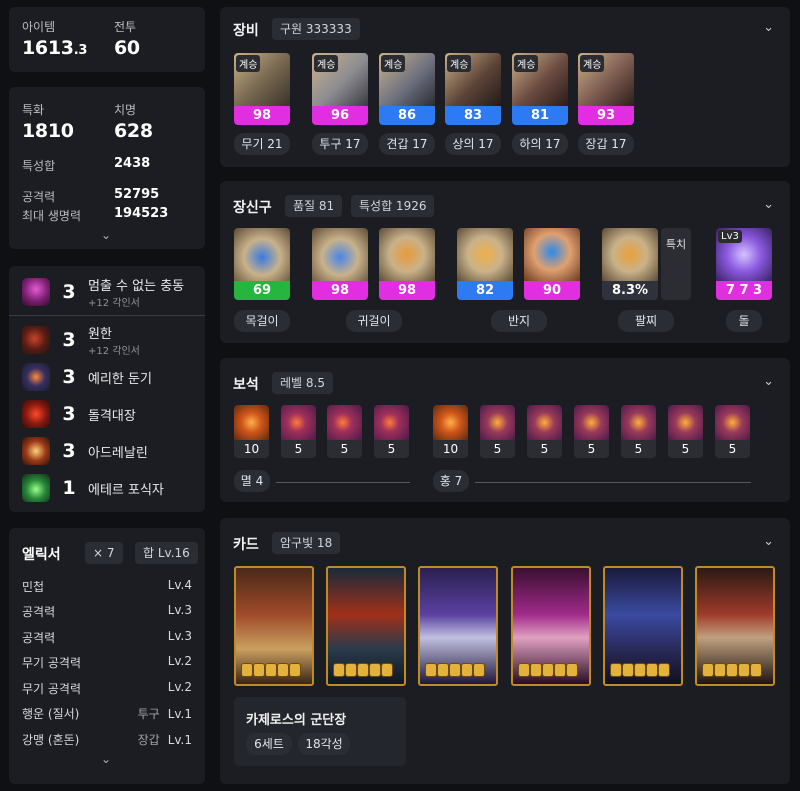  Describe the element at coordinates (39, 197) in the screenshot. I see `attack-label: 공격력` at that location.